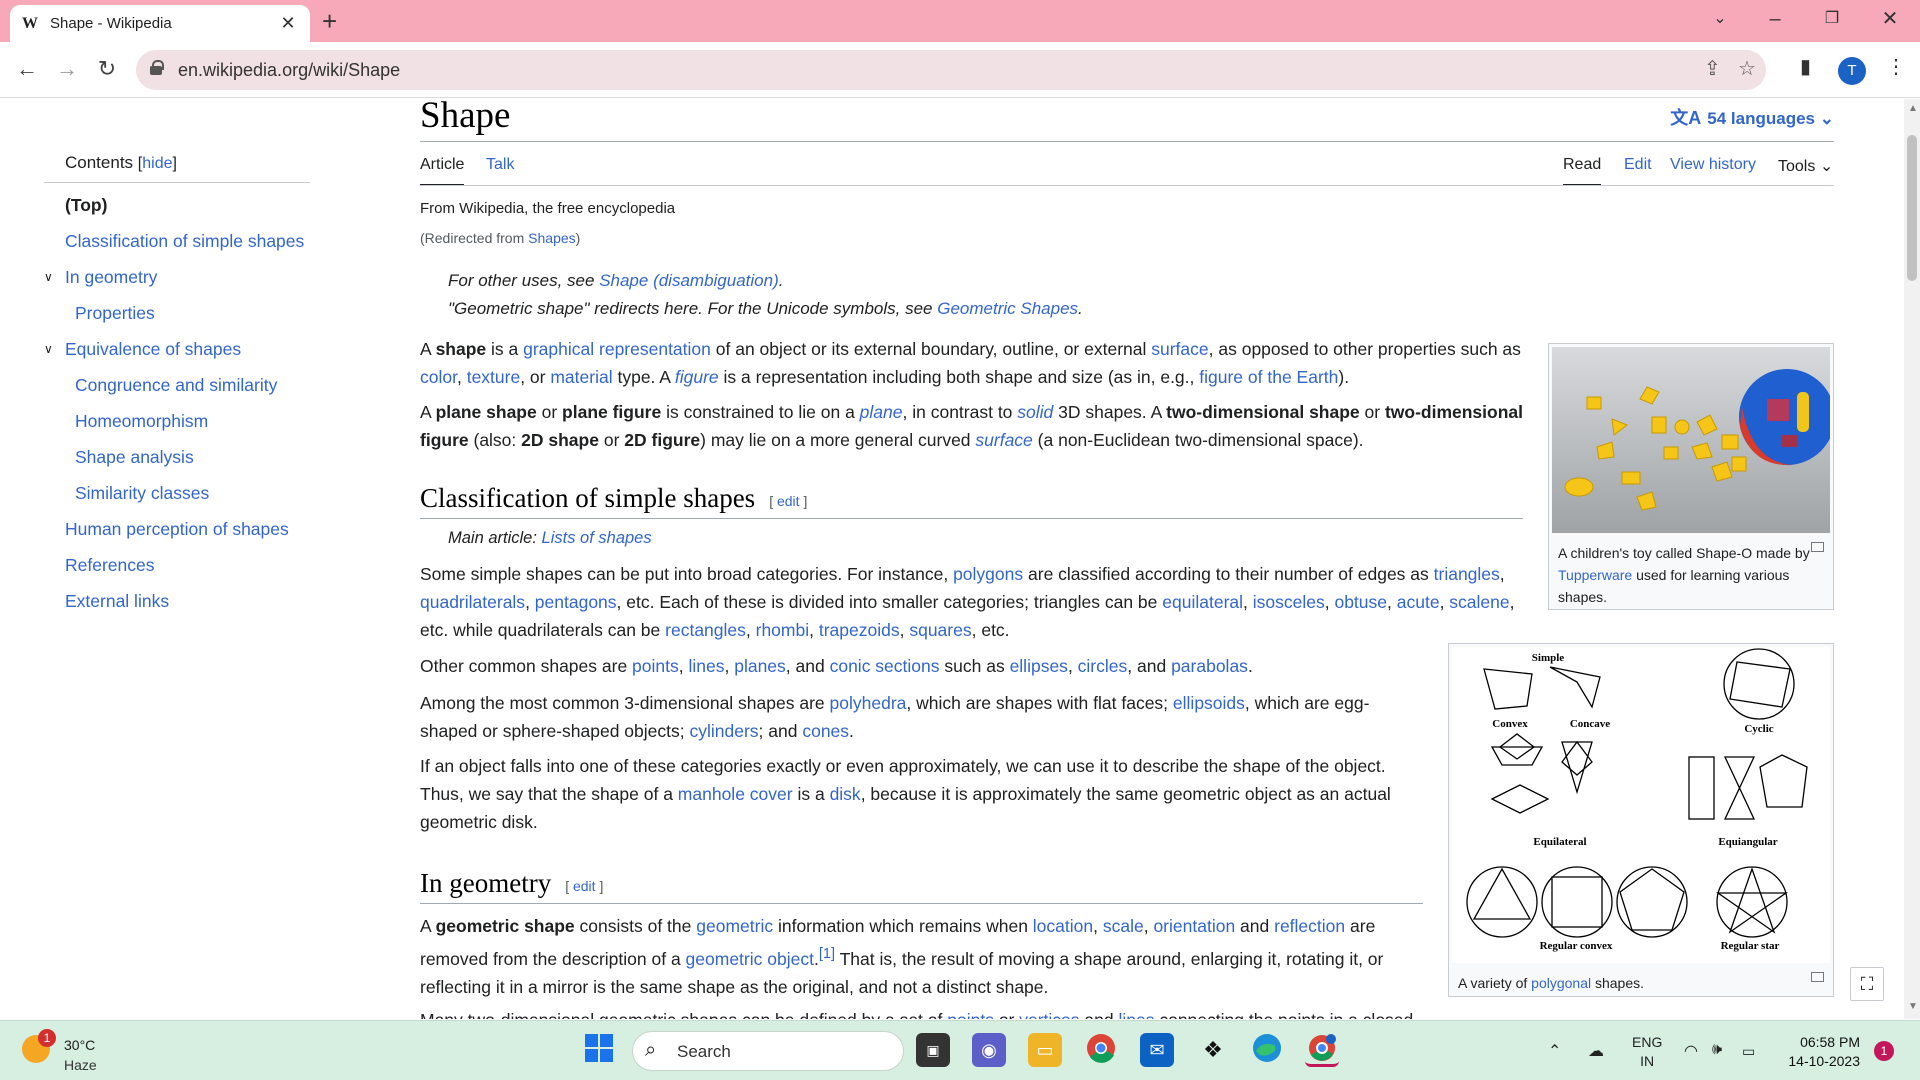 The height and width of the screenshot is (1080, 1920). I want to click on tools-dropdown: Tools ⌄, so click(1805, 171).